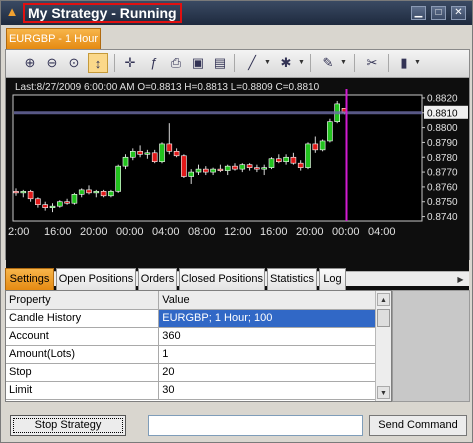 Image resolution: width=473 pixels, height=443 pixels. Describe the element at coordinates (29, 279) in the screenshot. I see `tab-settings: Settings` at that location.